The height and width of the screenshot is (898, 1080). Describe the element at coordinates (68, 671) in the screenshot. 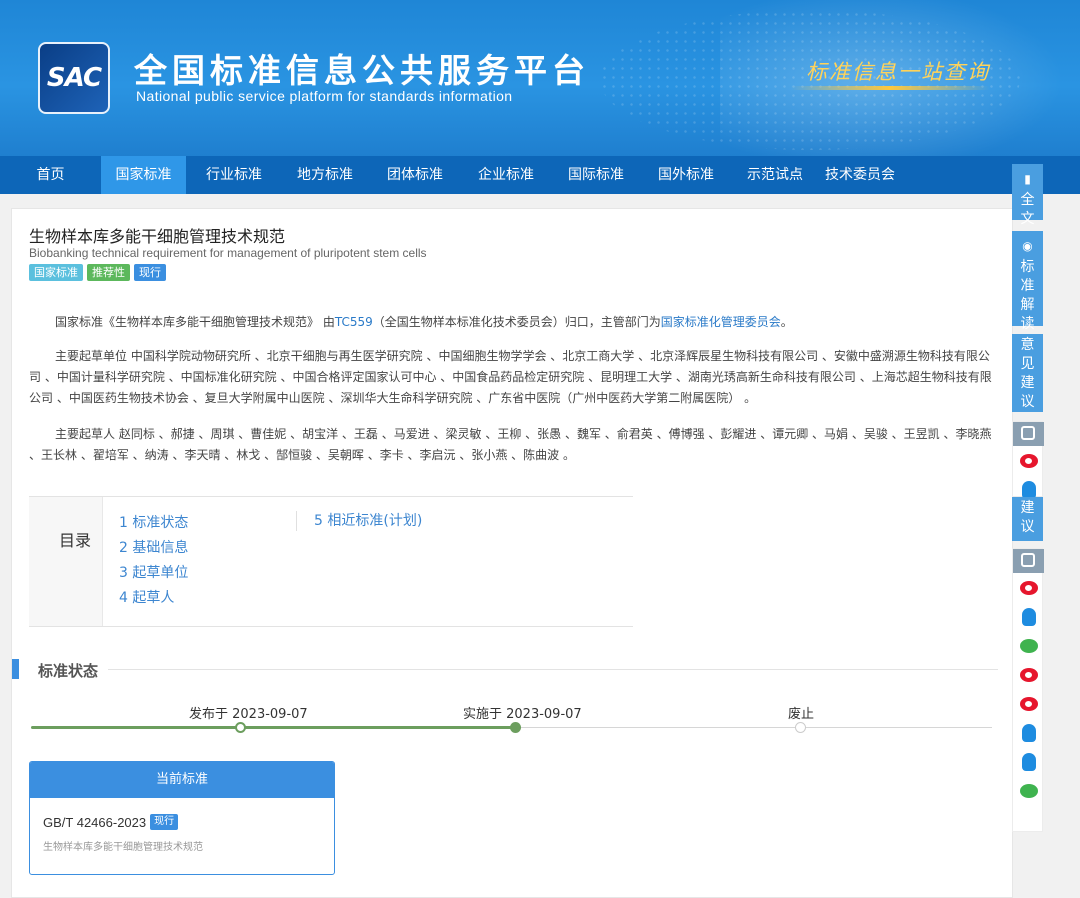

I see `section-title-status: 标准状态` at that location.